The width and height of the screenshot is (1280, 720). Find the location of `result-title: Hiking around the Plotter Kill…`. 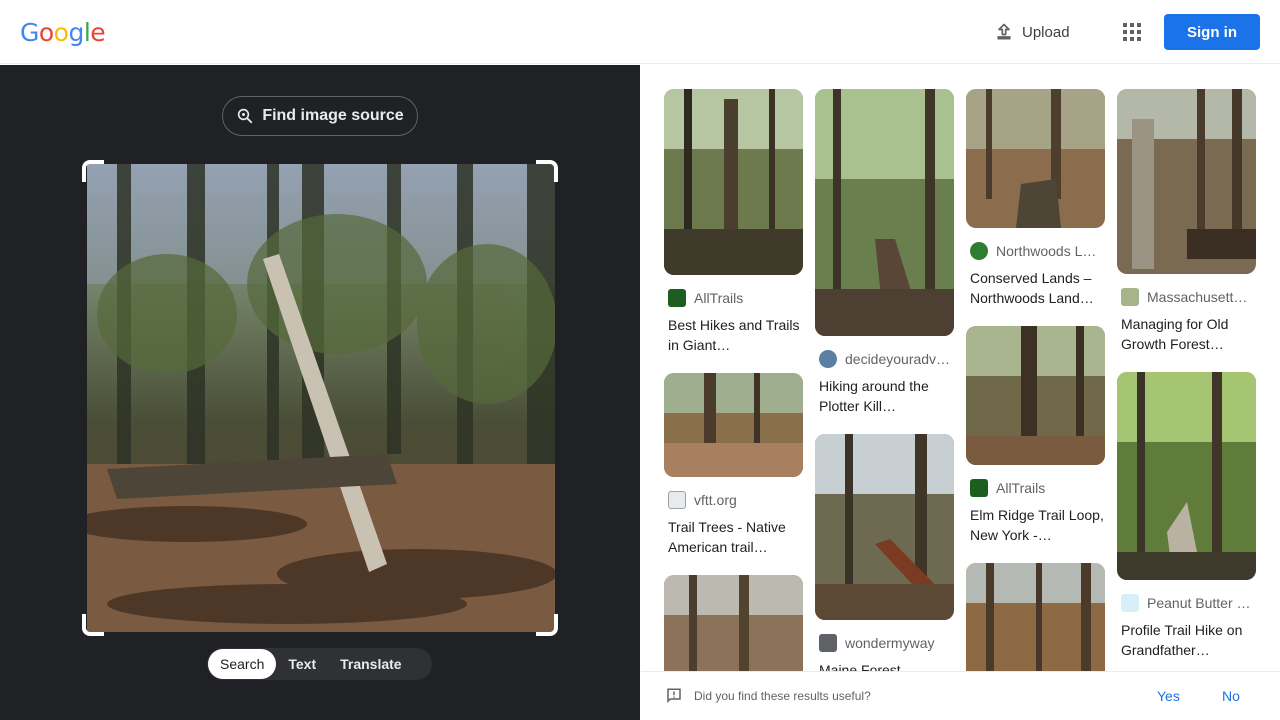

result-title: Hiking around the Plotter Kill… is located at coordinates (884, 396).